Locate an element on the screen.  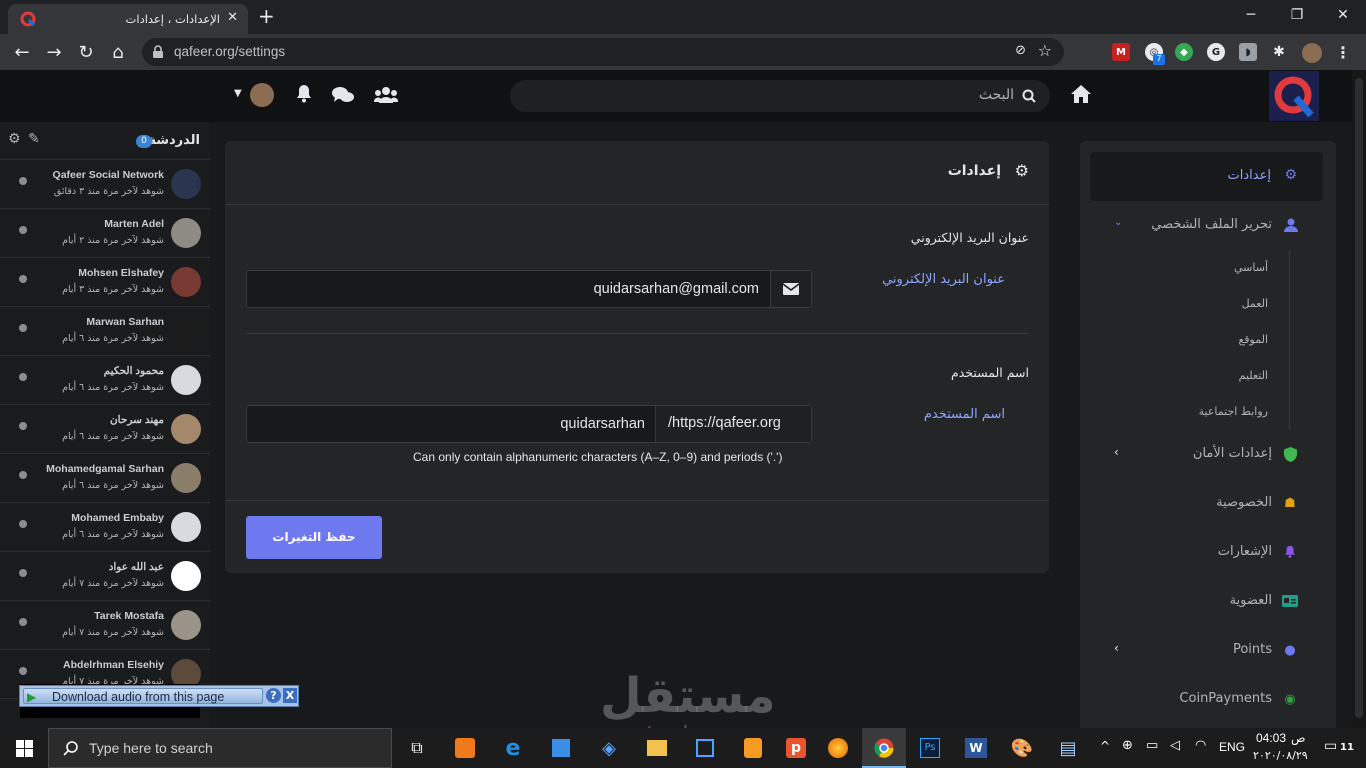
app-xampp-icon is located at coordinates (465, 748).